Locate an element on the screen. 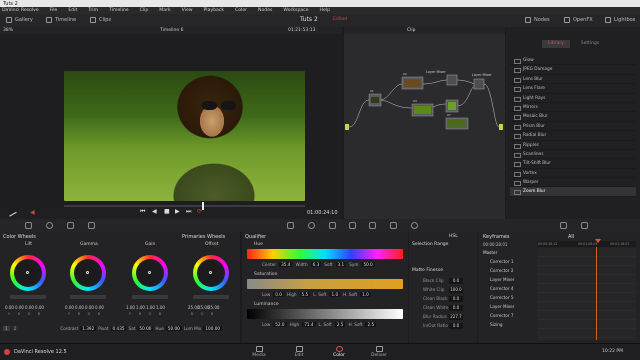  output-port is located at coordinates (501, 127).